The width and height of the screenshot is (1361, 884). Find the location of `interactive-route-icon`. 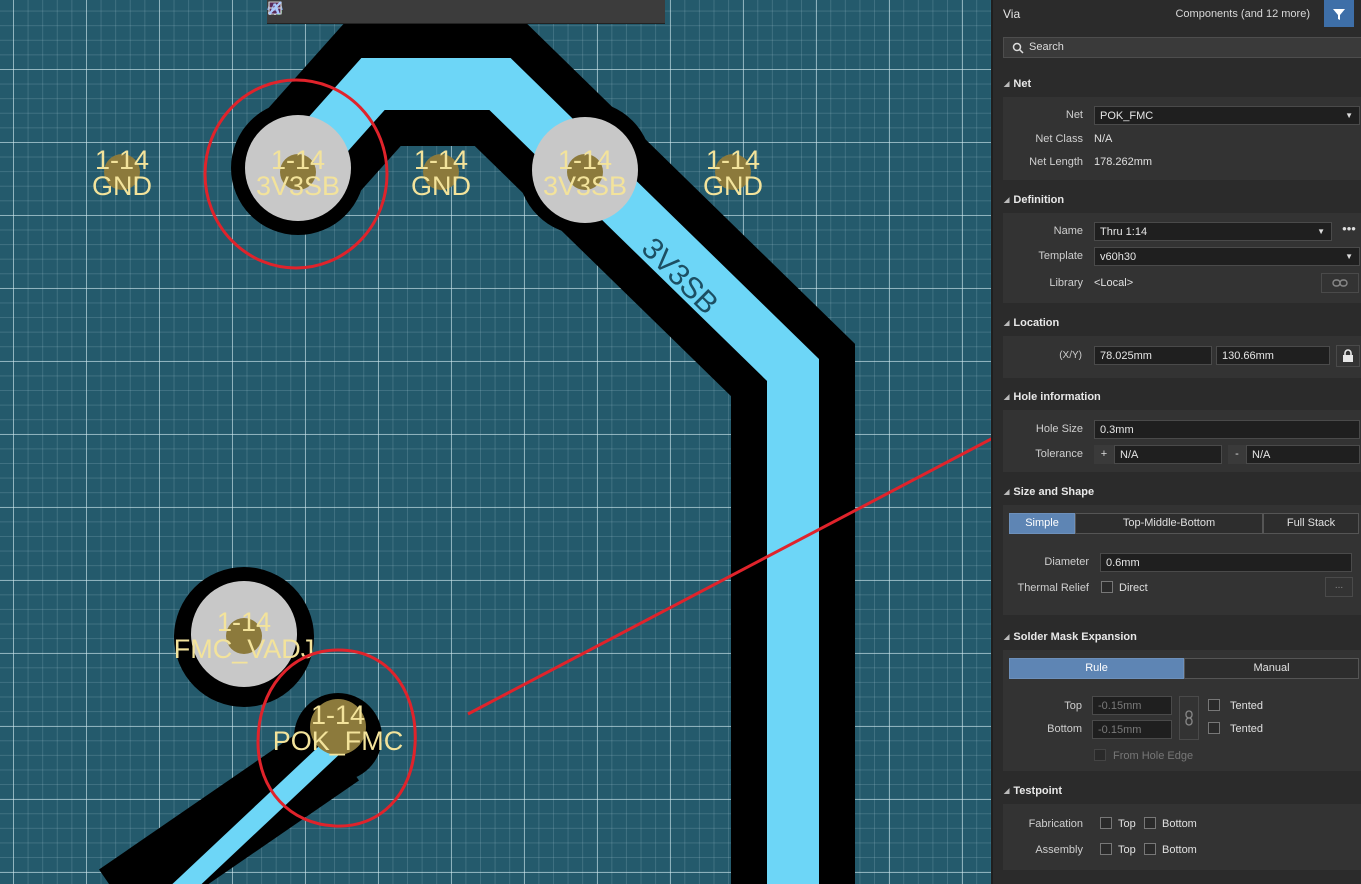

interactive-route-icon is located at coordinates (356, 12).